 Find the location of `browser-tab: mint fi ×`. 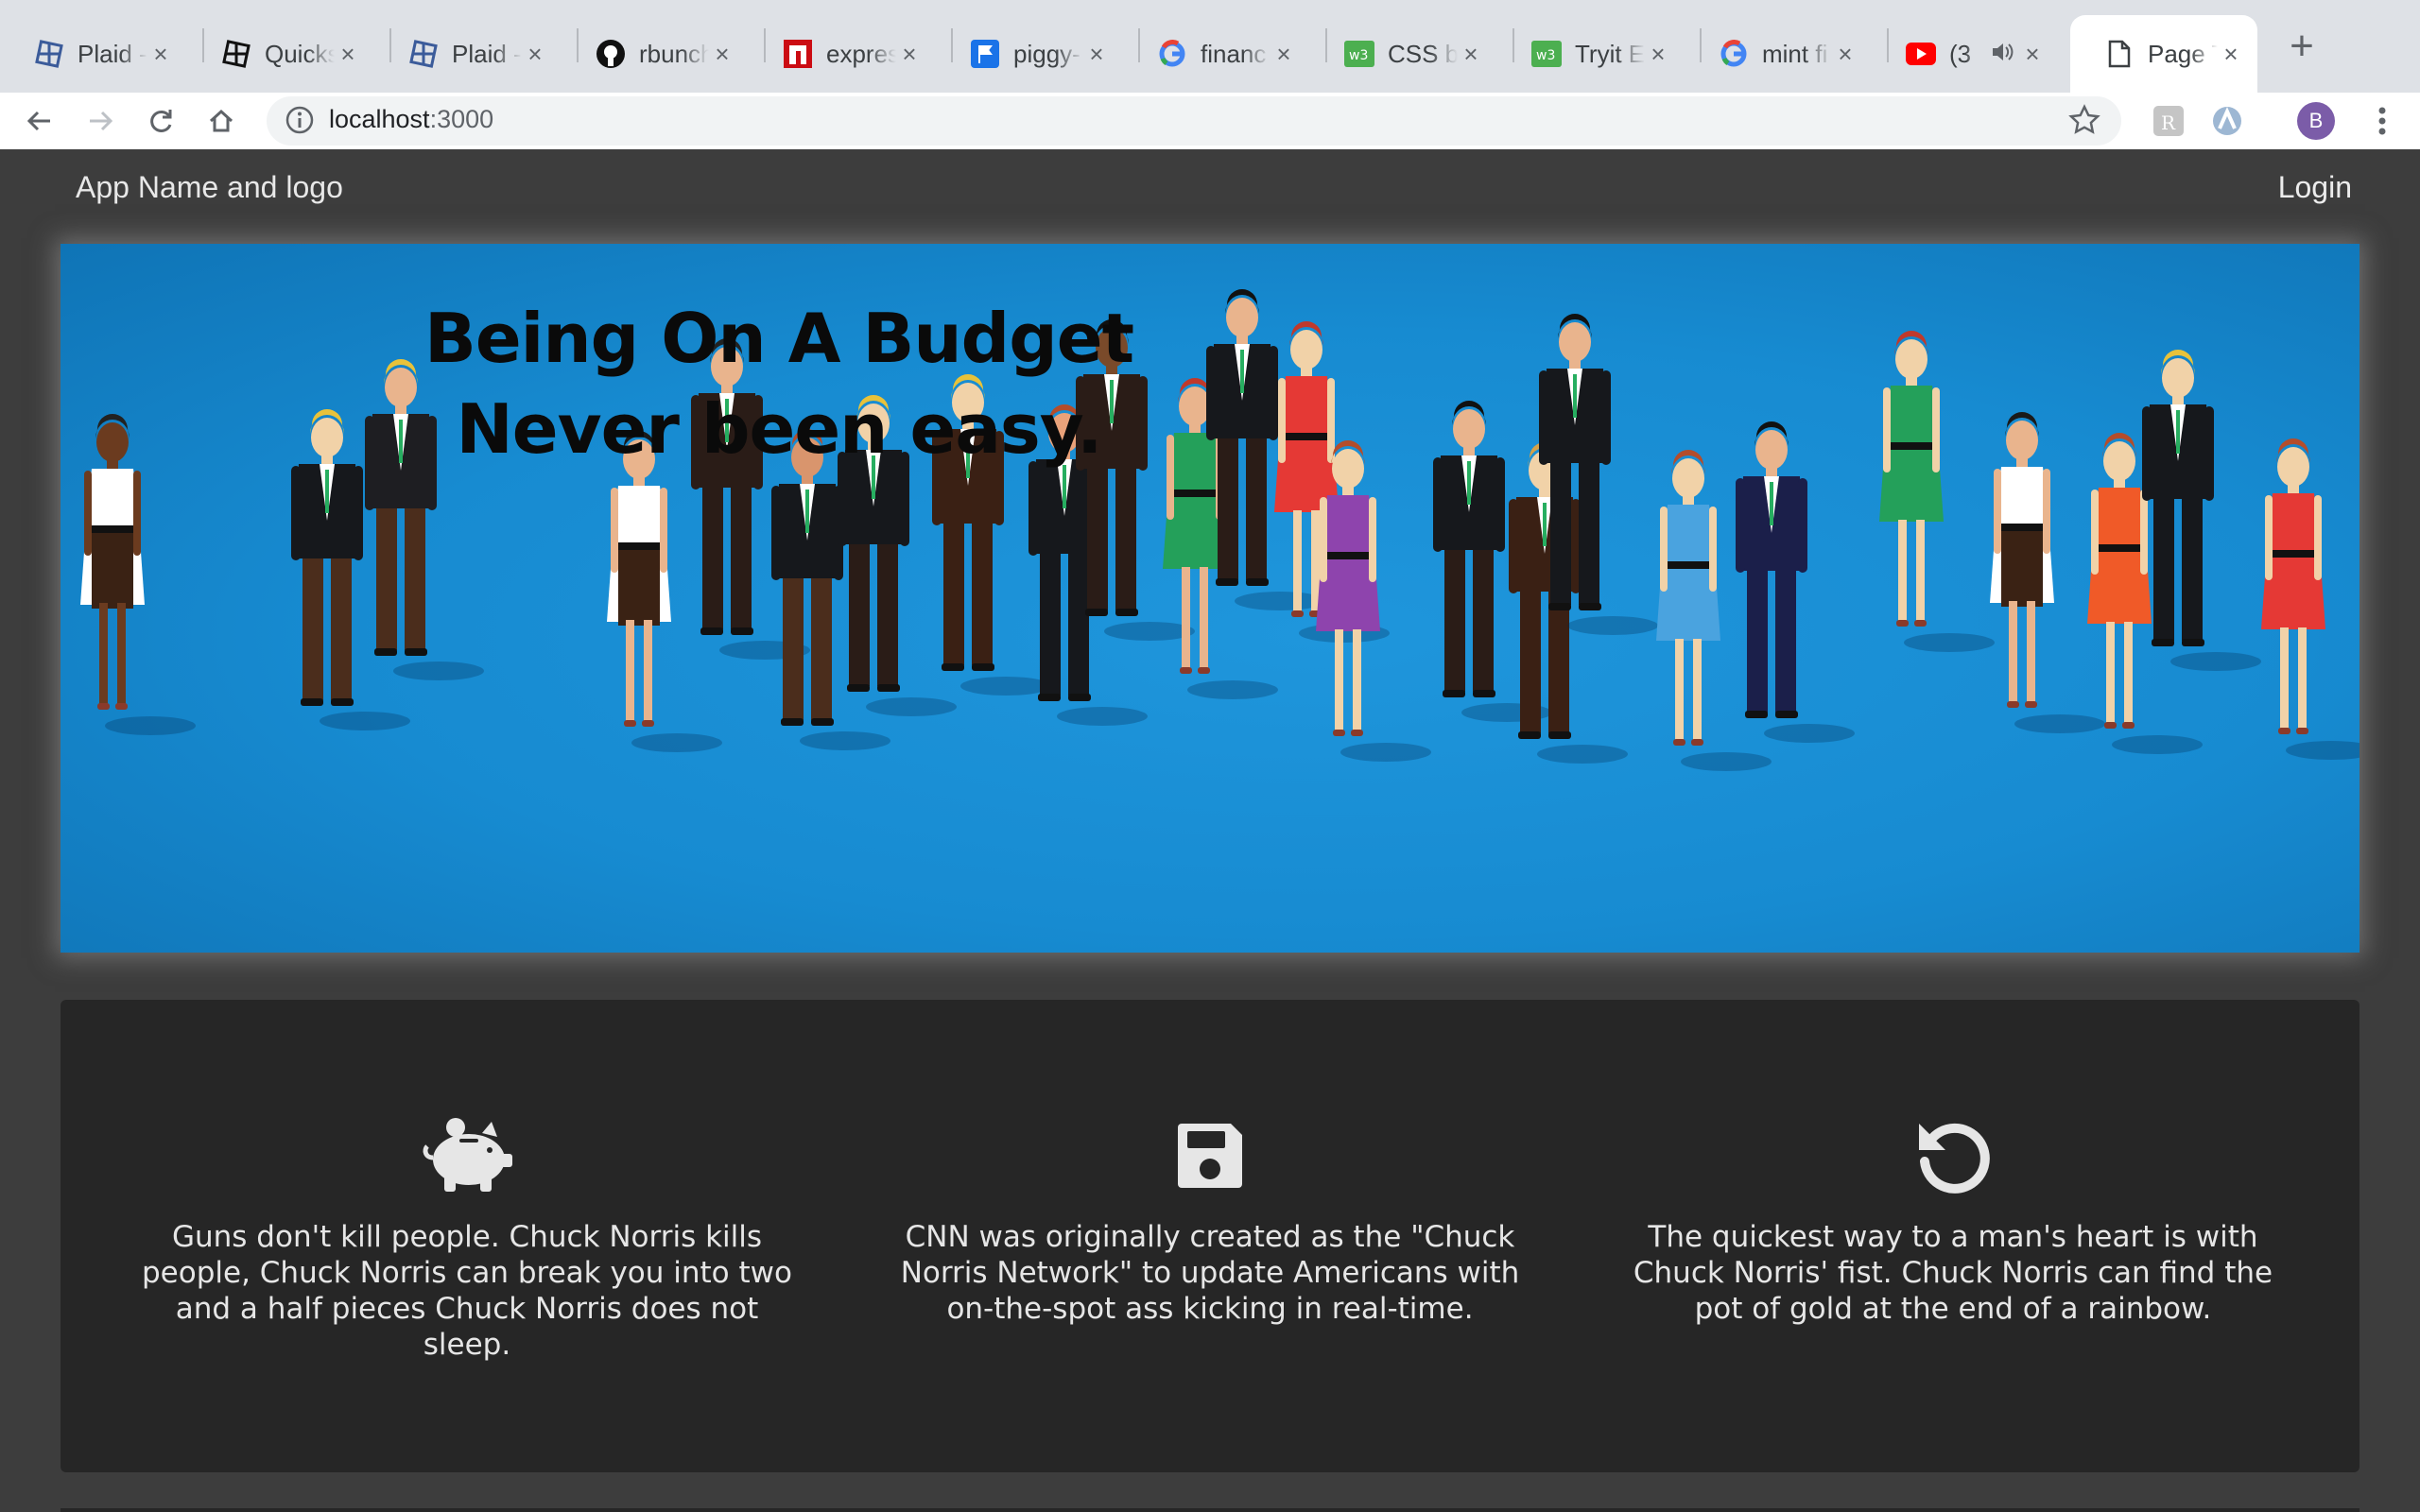

browser-tab: mint fi × is located at coordinates (1779, 54).